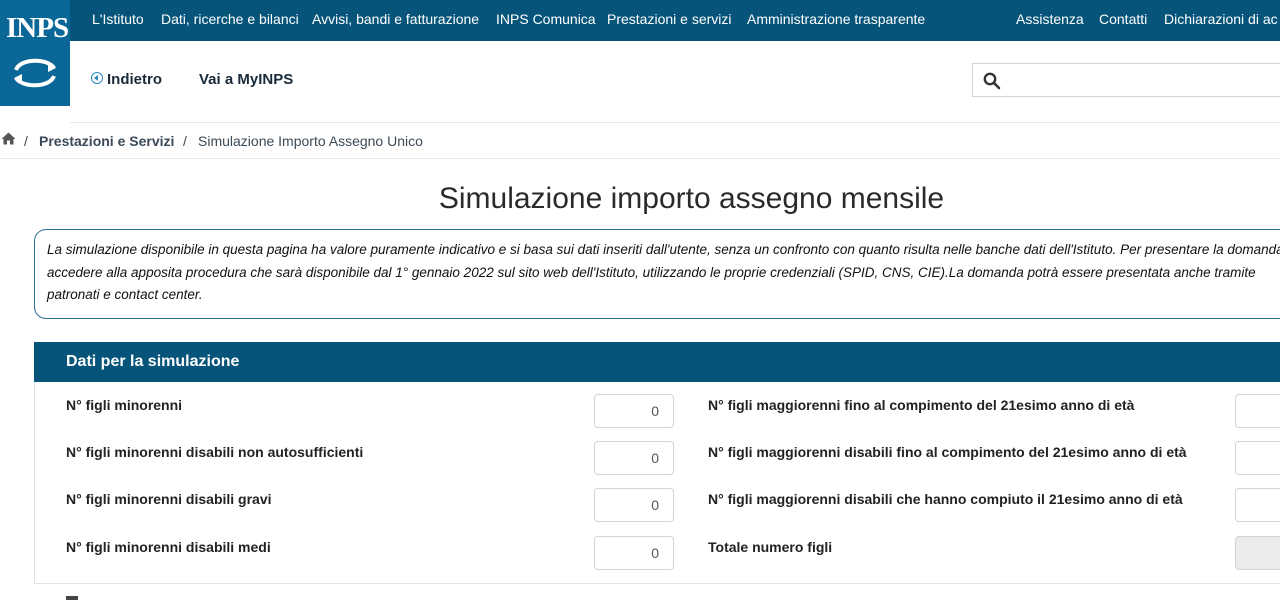 The width and height of the screenshot is (1280, 600). Describe the element at coordinates (657, 362) in the screenshot. I see `form-panel-header: Dati per la simulazione` at that location.